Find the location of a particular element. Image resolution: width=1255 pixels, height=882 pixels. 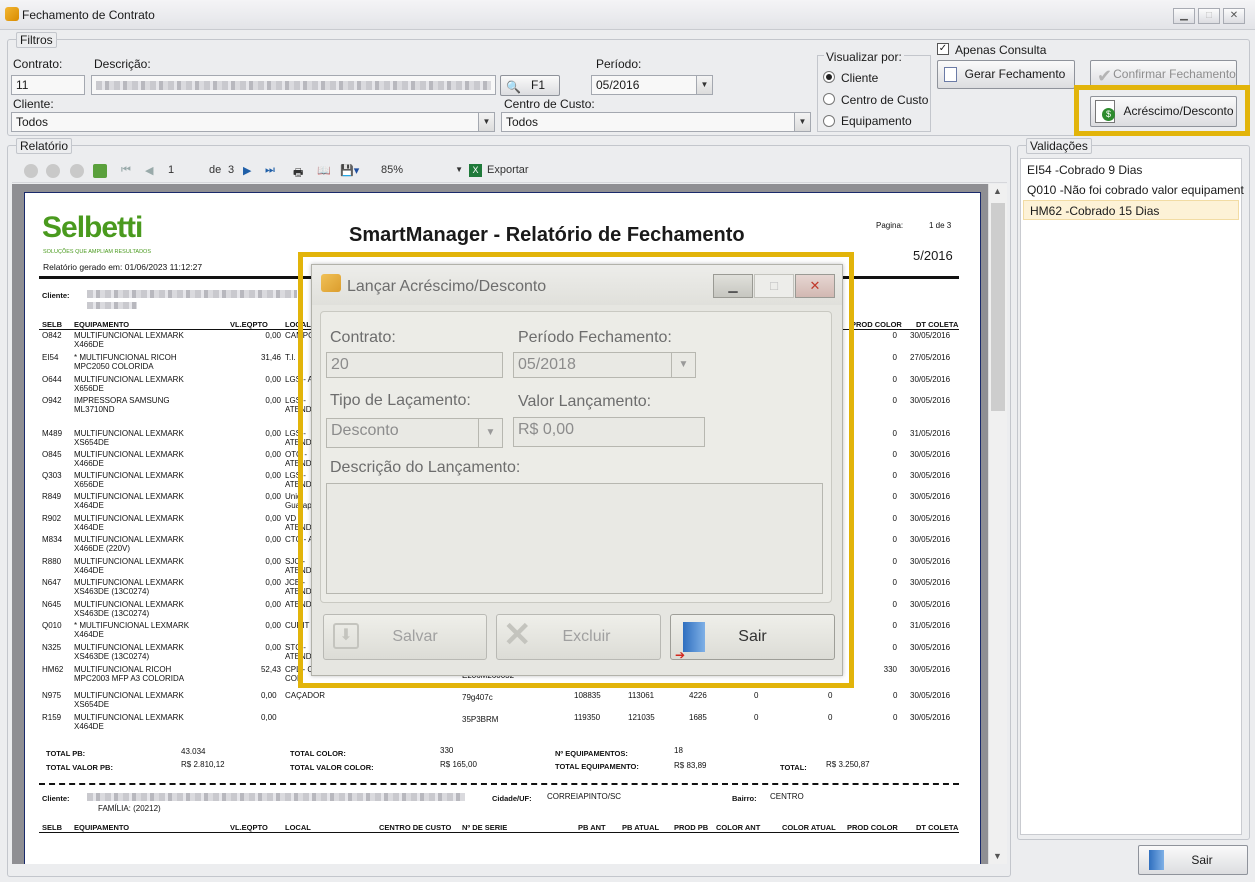

page-setup-icon: 📖 is located at coordinates (324, 170).